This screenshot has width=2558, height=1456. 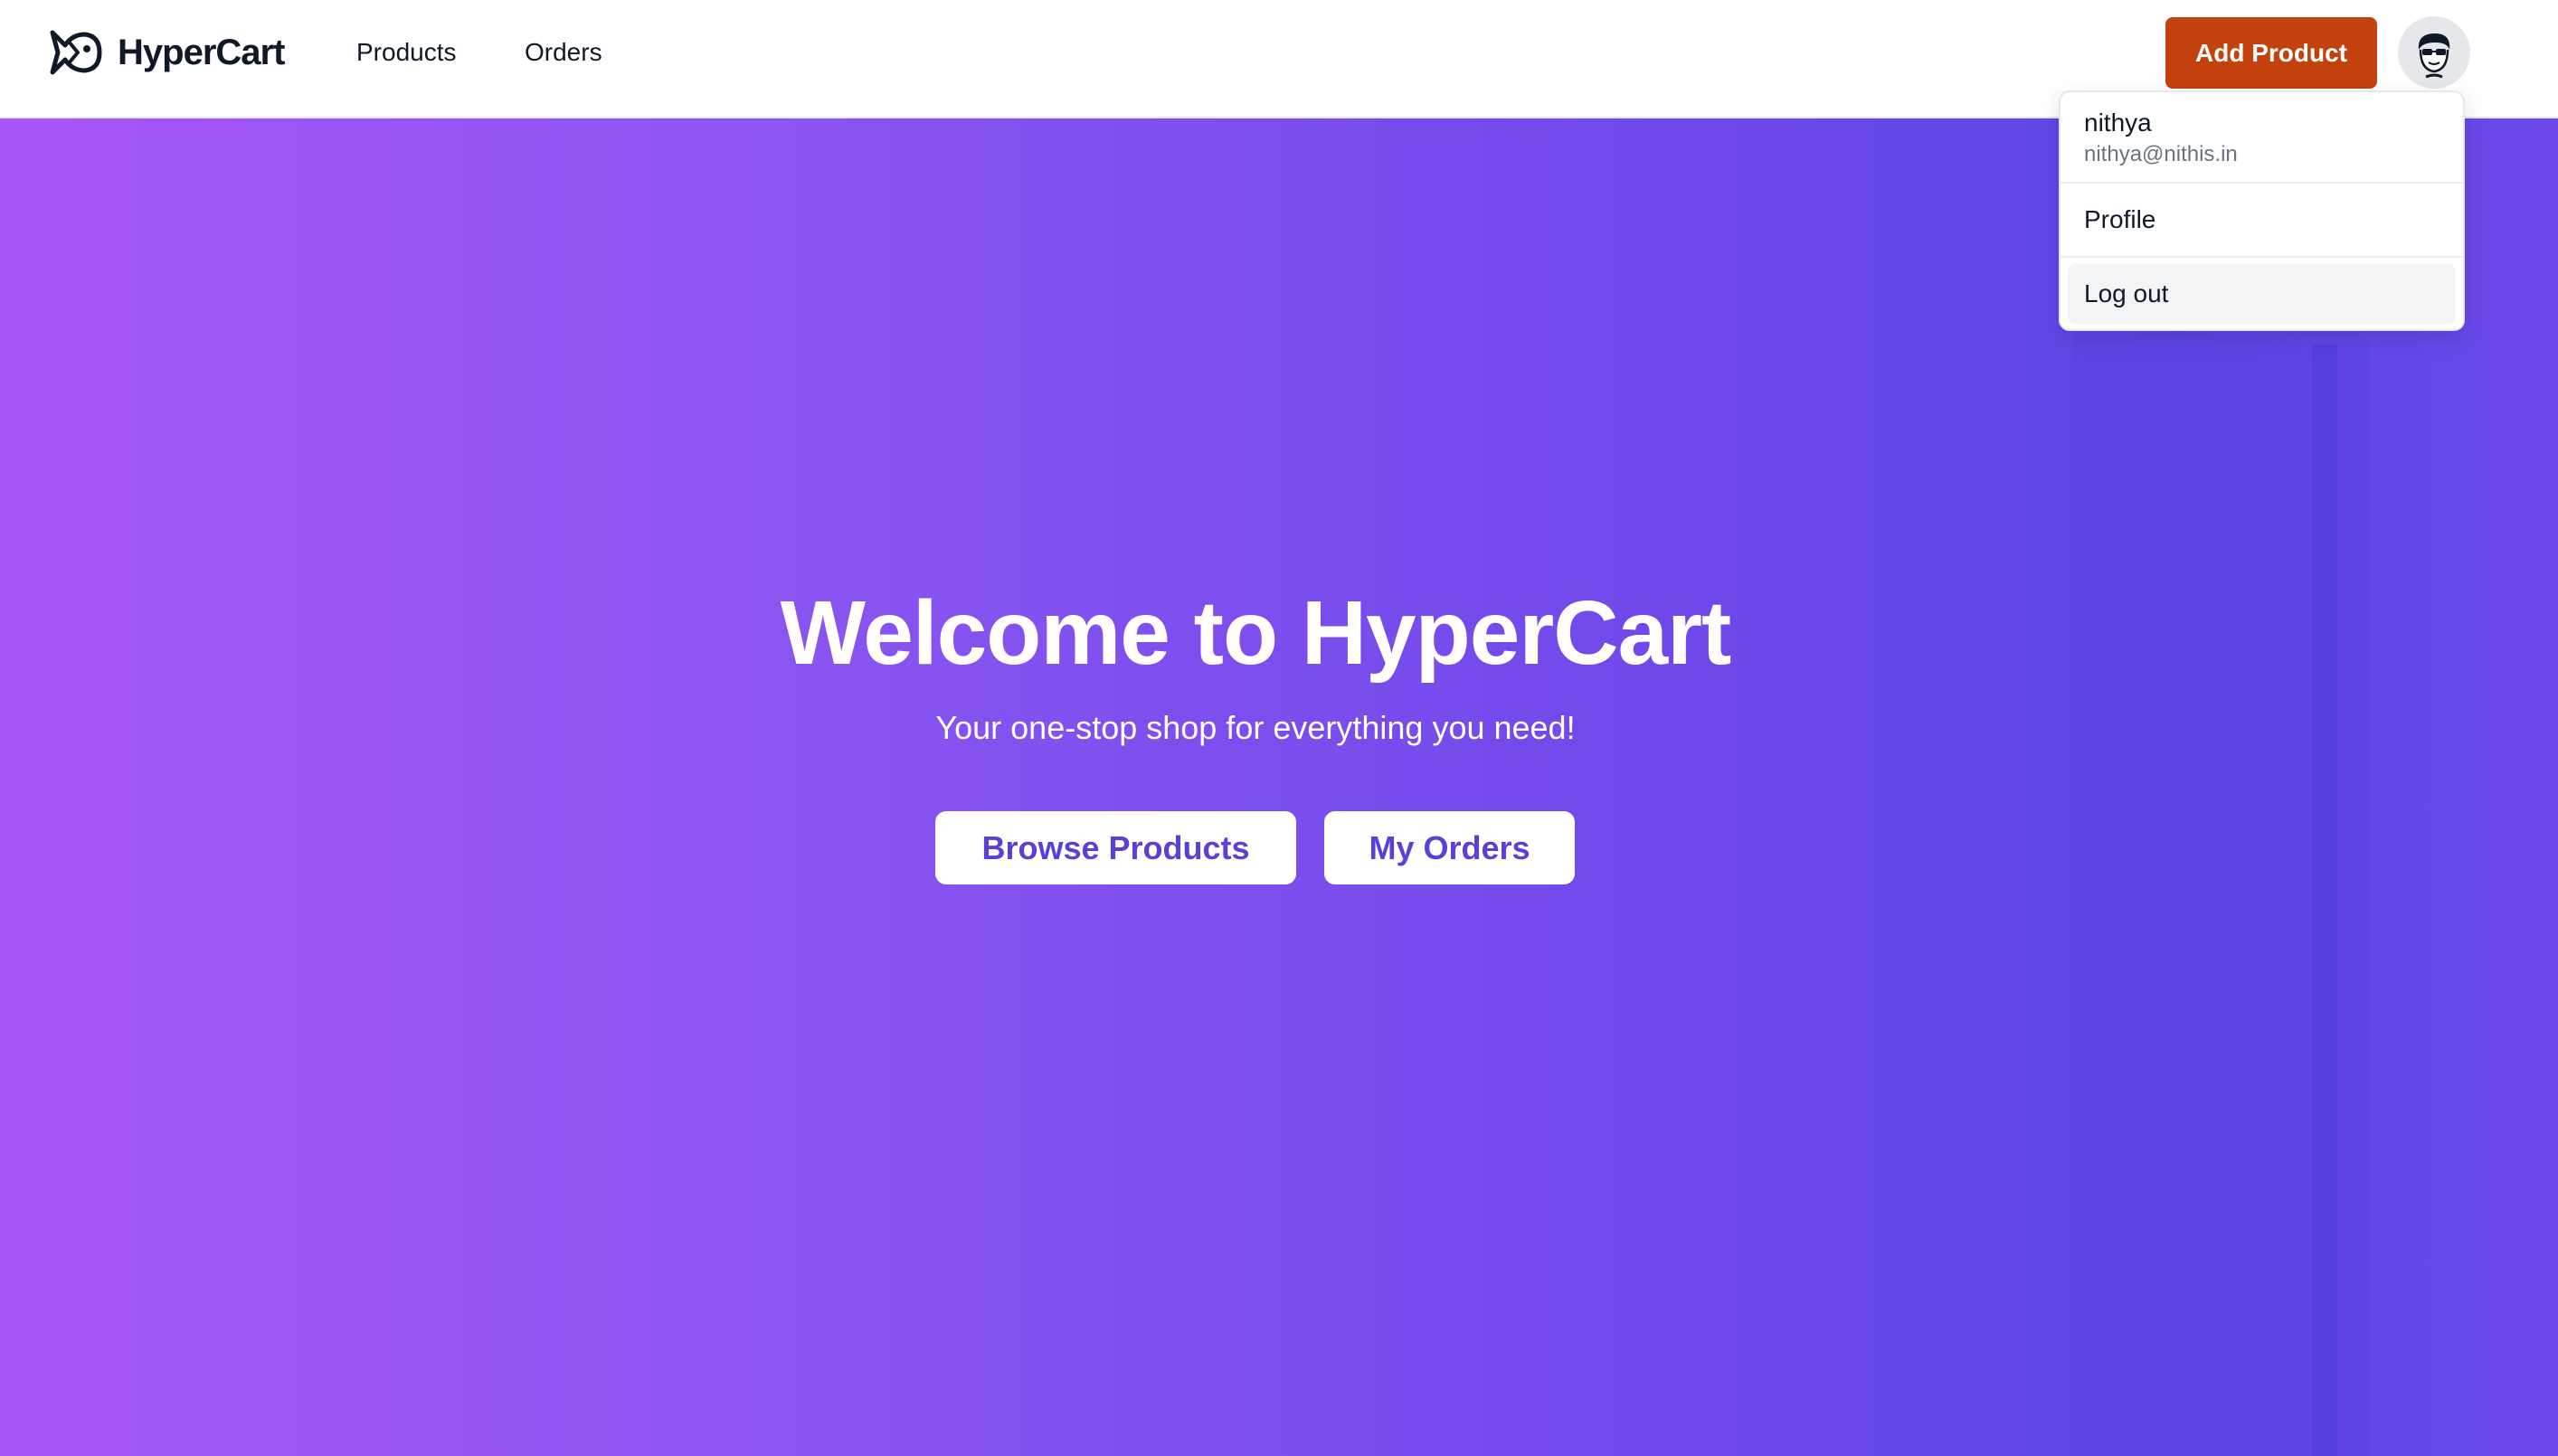 I want to click on dropdown-user-info: nithya nithya@nithis.in, so click(x=2161, y=136).